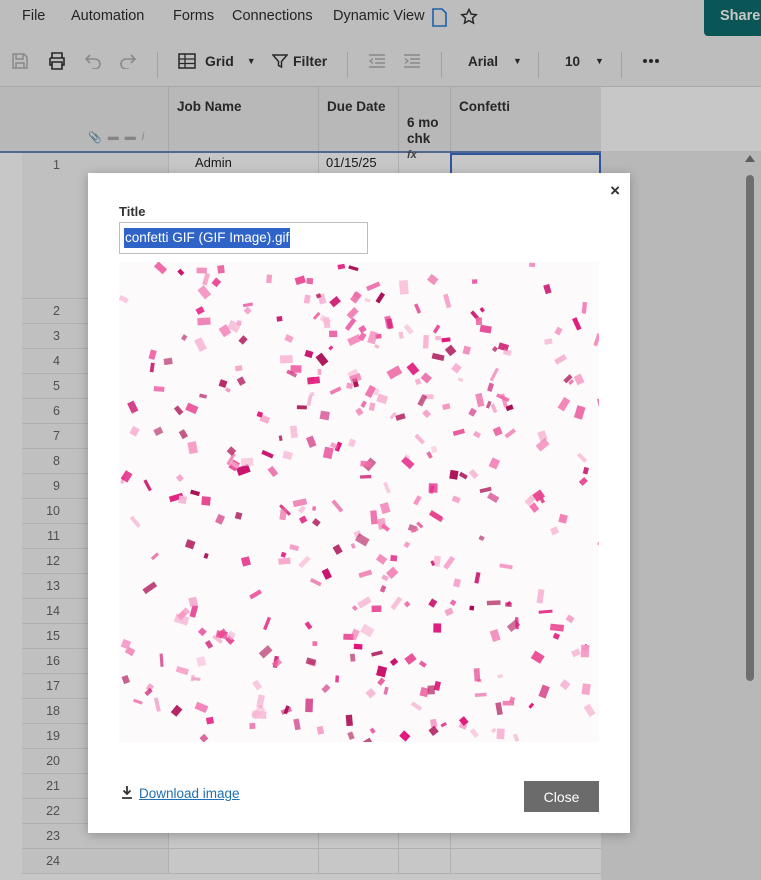 The height and width of the screenshot is (880, 761). Describe the element at coordinates (243, 238) in the screenshot. I see `title-input: confetti GIF (GIF Image).gif` at that location.